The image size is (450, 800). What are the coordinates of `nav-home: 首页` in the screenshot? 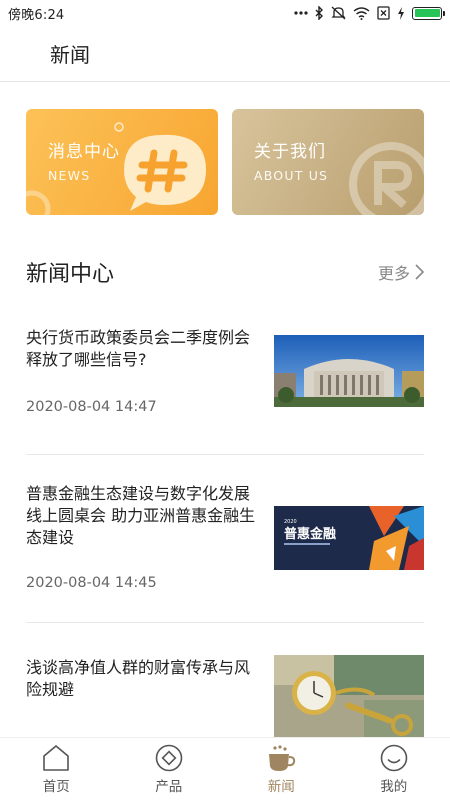 It's located at (56, 769).